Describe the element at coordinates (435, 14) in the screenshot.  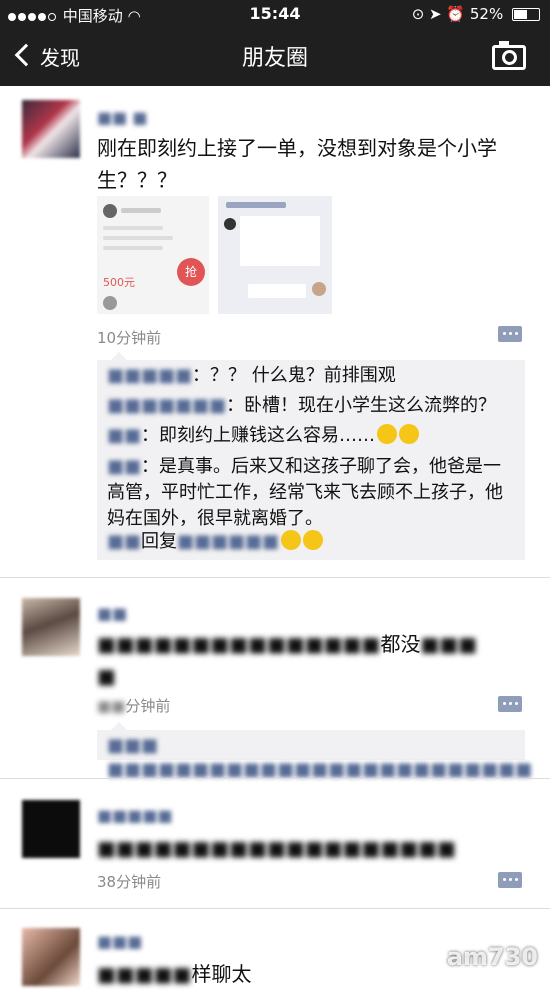
I see `location-icon: ➤` at that location.